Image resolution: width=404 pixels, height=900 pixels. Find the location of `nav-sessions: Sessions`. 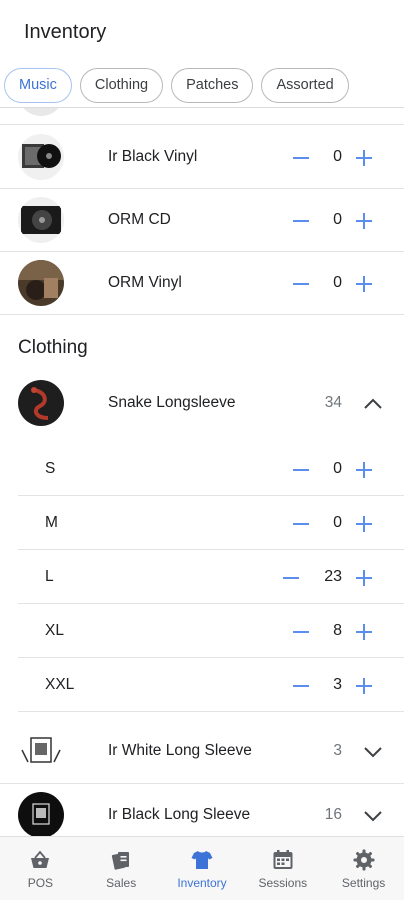

nav-sessions: Sessions is located at coordinates (282, 868).